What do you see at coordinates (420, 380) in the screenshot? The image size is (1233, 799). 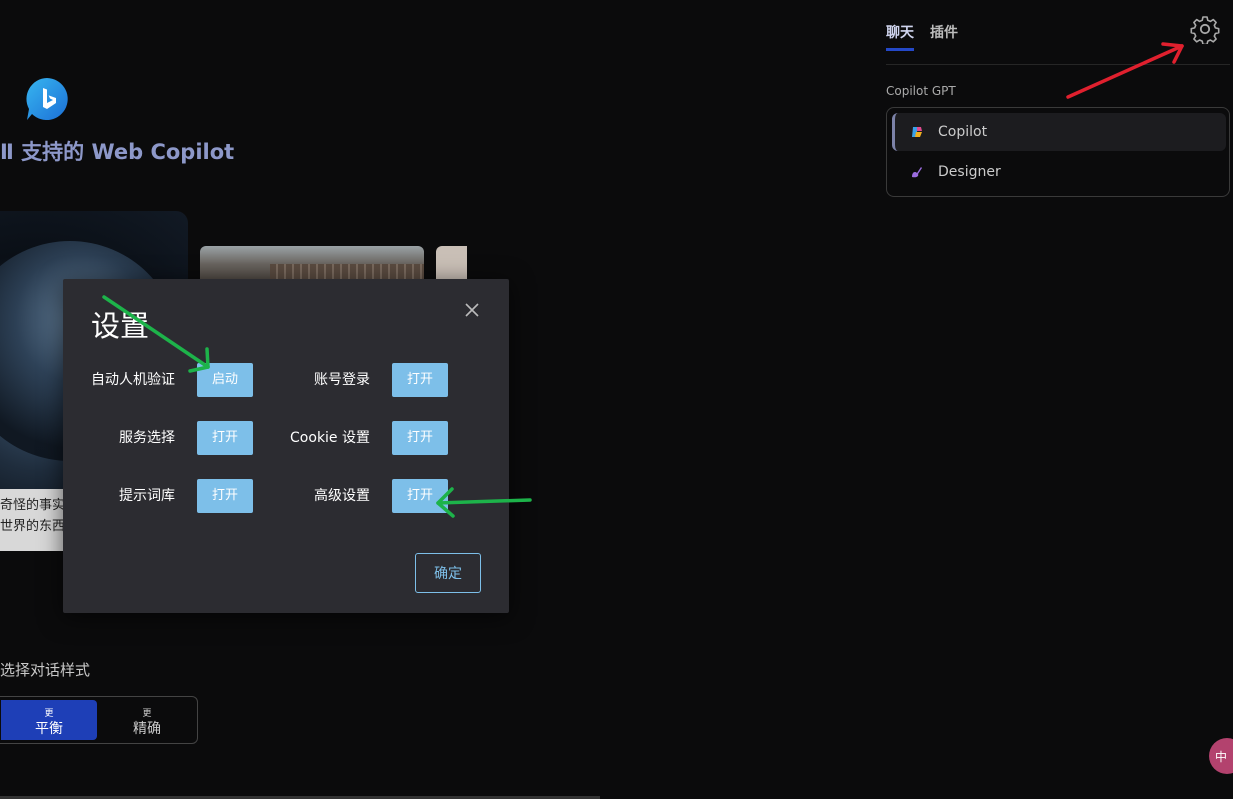 I see `account-login-button: 打开` at bounding box center [420, 380].